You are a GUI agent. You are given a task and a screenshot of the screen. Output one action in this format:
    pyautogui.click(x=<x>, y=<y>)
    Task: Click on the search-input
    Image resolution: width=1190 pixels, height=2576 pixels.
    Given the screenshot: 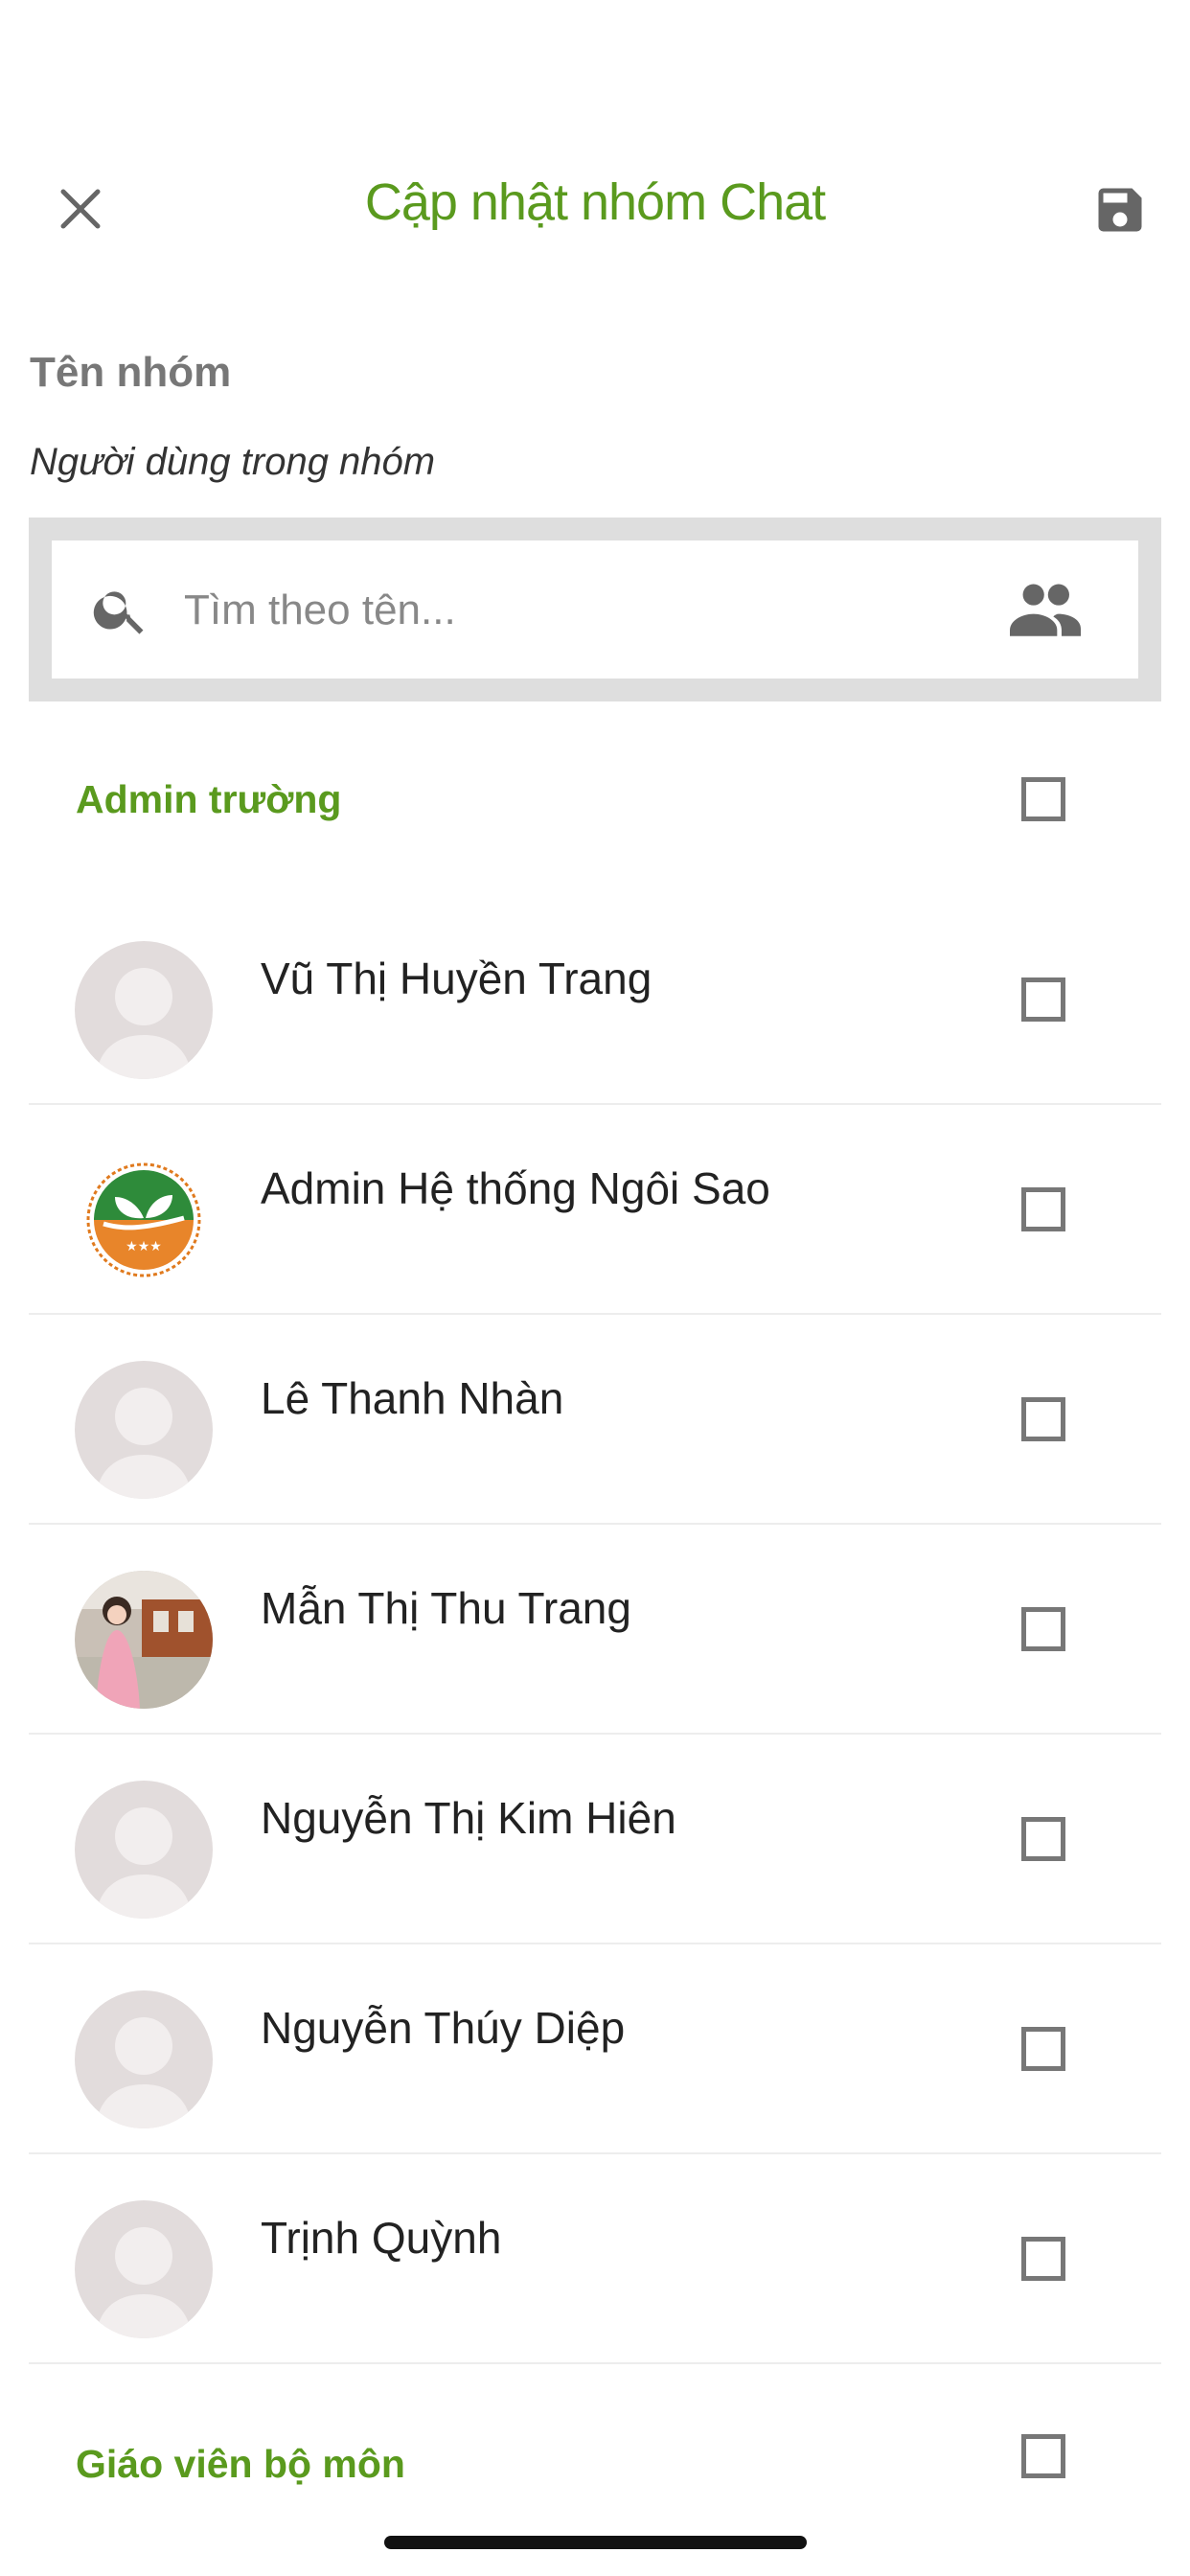 What is the action you would take?
    pyautogui.click(x=596, y=610)
    